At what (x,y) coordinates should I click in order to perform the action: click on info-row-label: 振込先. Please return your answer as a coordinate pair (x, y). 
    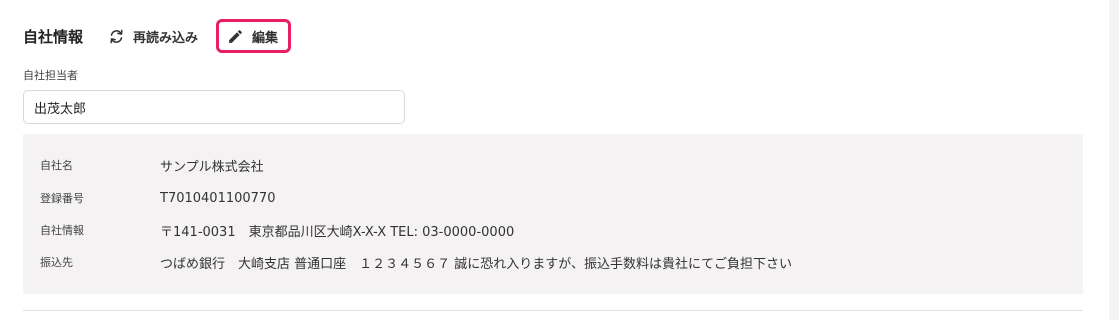
    Looking at the image, I should click on (56, 262).